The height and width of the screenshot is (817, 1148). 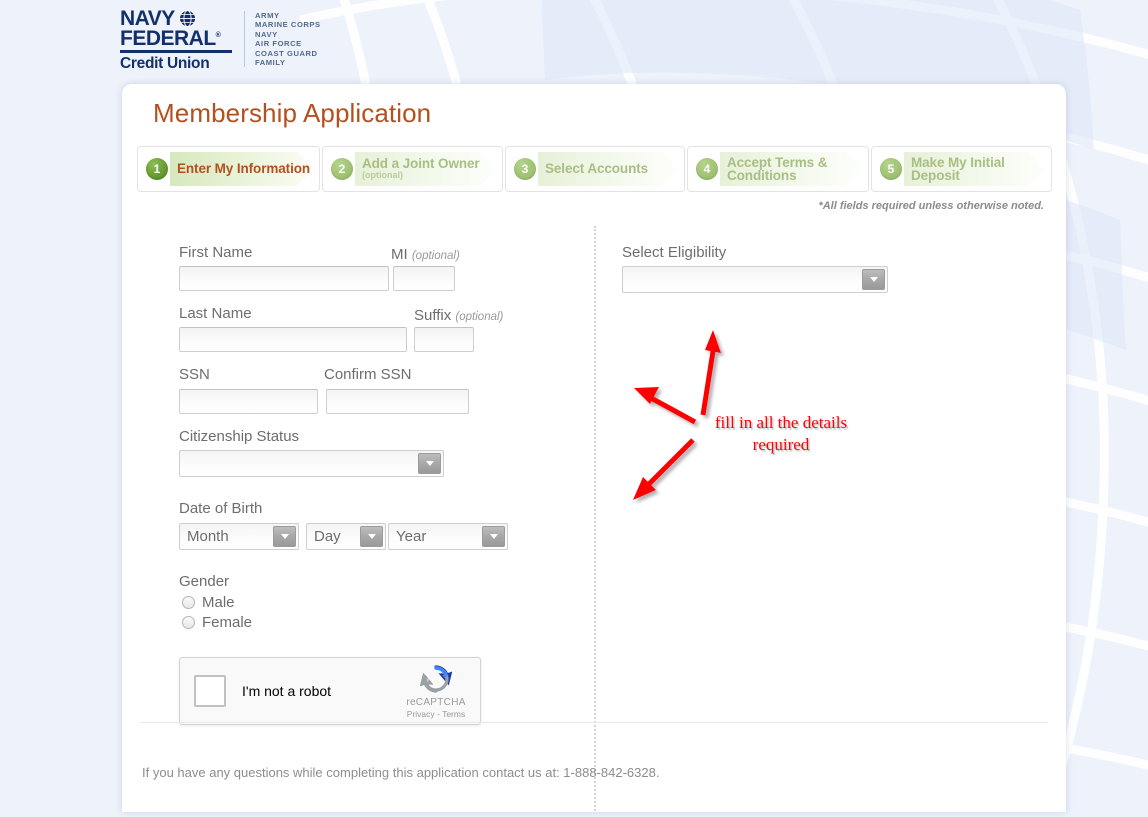 What do you see at coordinates (292, 113) in the screenshot?
I see `page-title: Membership Application` at bounding box center [292, 113].